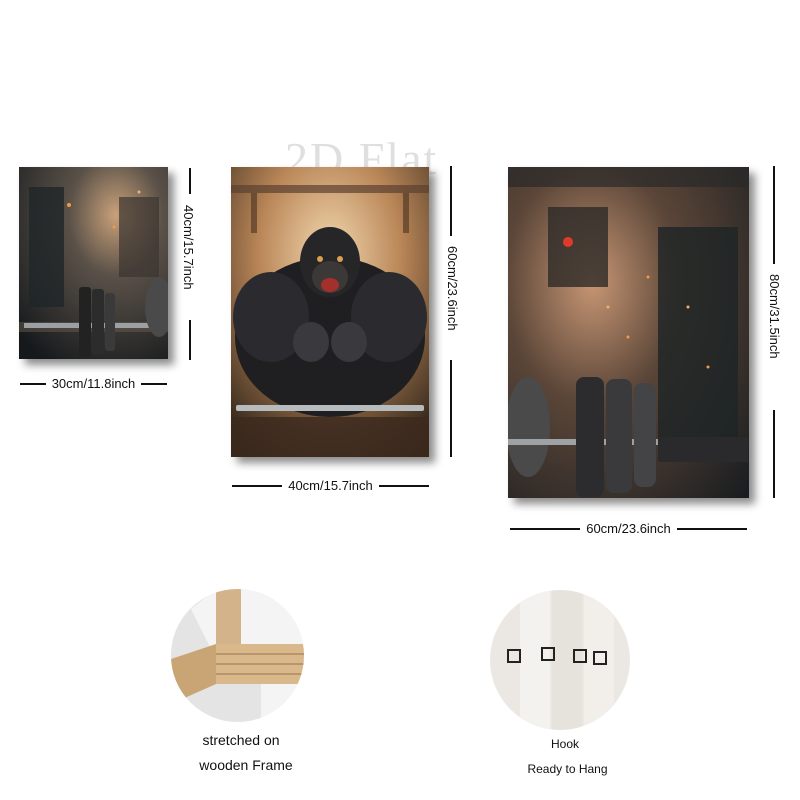 Image resolution: width=800 pixels, height=800 pixels. I want to click on canvas-small-height-line-top, so click(190, 181).